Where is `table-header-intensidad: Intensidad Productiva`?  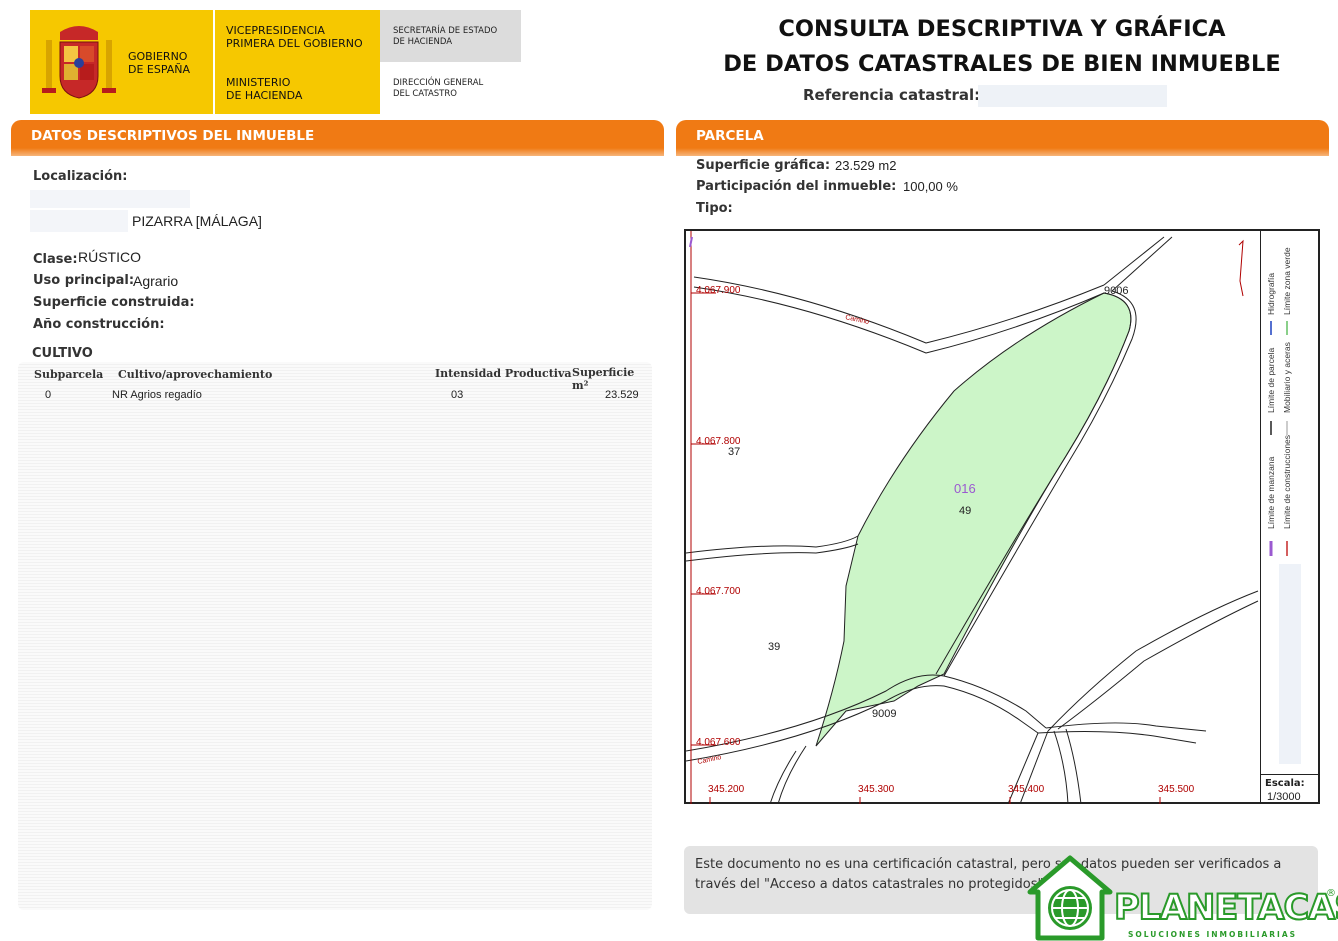 table-header-intensidad: Intensidad Productiva is located at coordinates (503, 373).